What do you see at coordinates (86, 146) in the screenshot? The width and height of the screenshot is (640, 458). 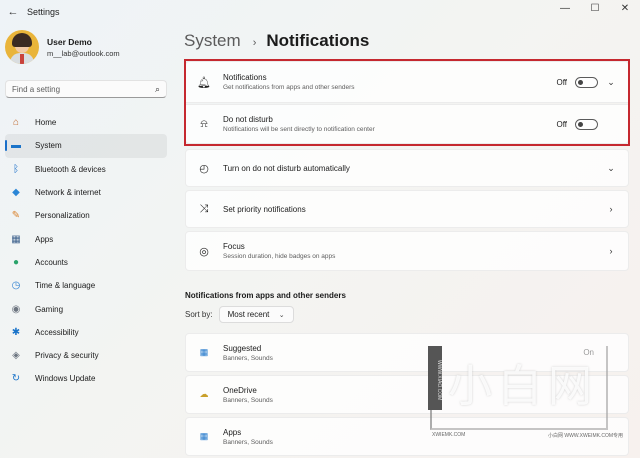 I see `sidebar-item-system: ▬ System` at bounding box center [86, 146].